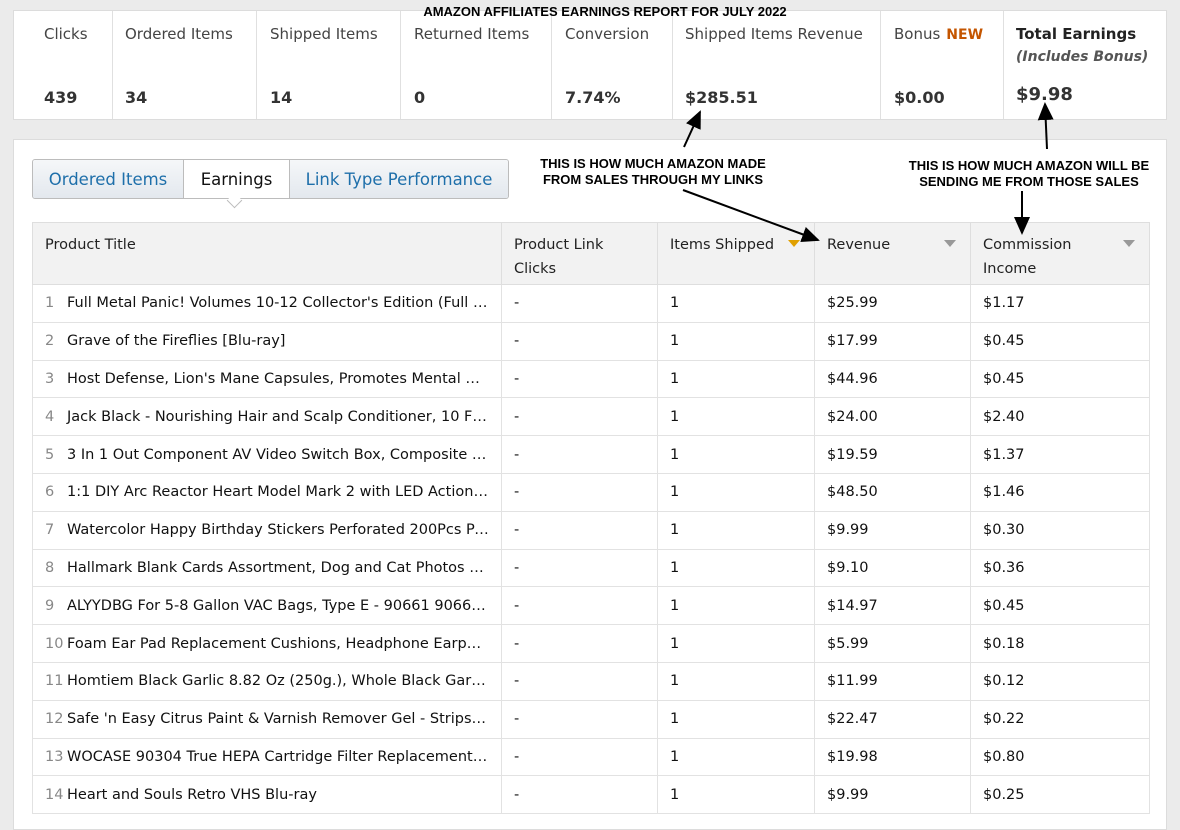 Image resolution: width=1180 pixels, height=830 pixels. What do you see at coordinates (692, 129) in the screenshot?
I see `arrow-to-shipped-revenue` at bounding box center [692, 129].